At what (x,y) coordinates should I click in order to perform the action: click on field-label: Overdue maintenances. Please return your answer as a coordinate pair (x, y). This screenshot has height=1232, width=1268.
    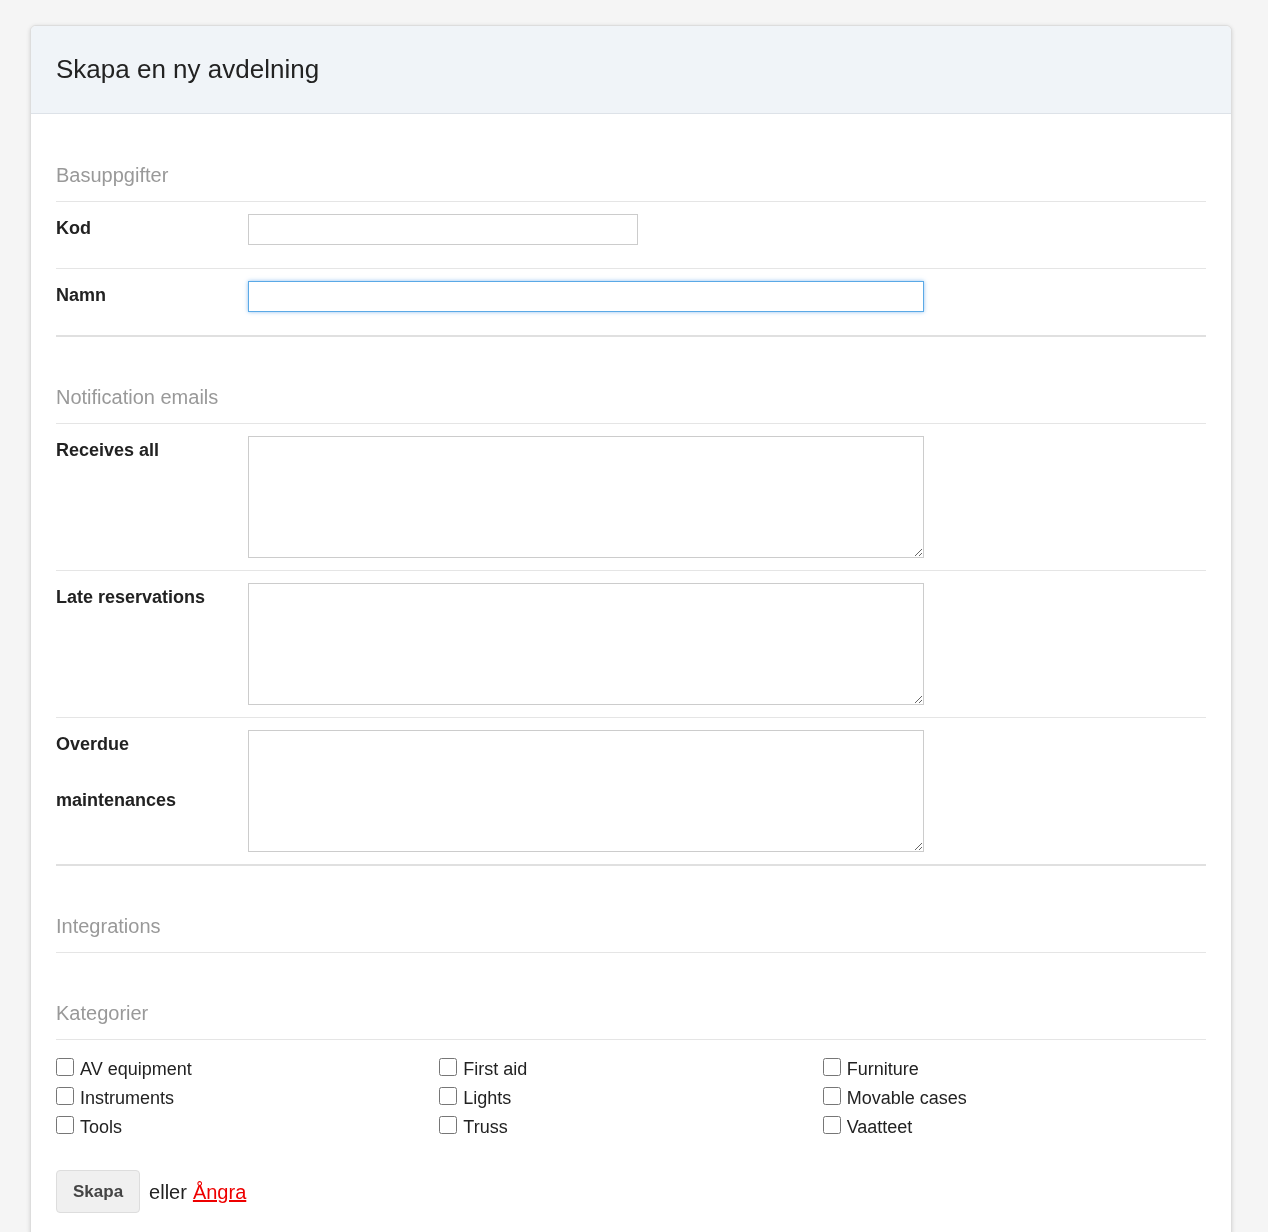
    Looking at the image, I should click on (117, 772).